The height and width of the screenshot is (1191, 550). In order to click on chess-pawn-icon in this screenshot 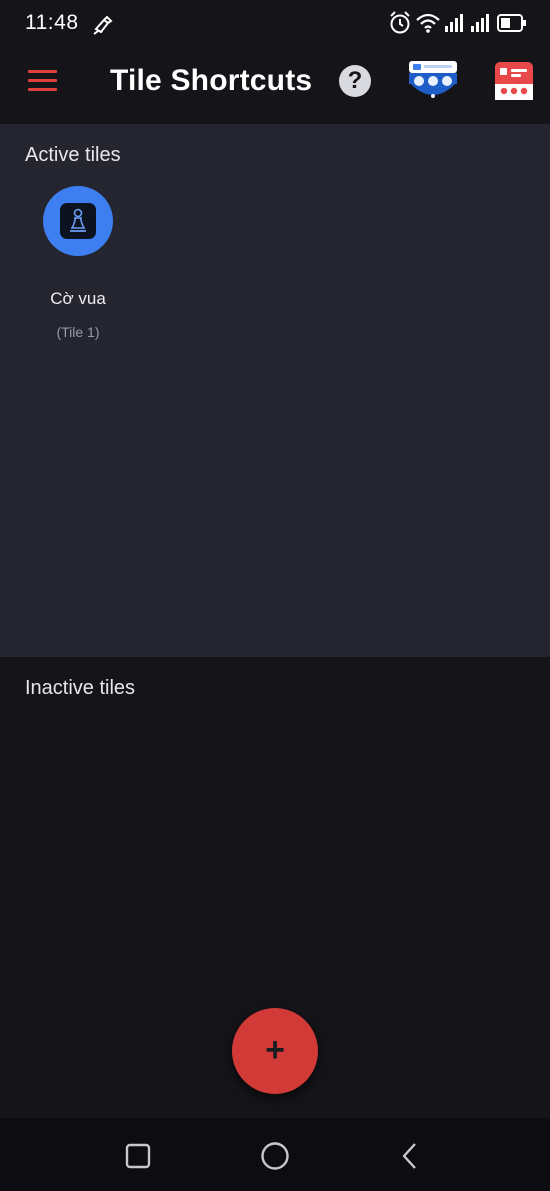, I will do `click(78, 221)`.